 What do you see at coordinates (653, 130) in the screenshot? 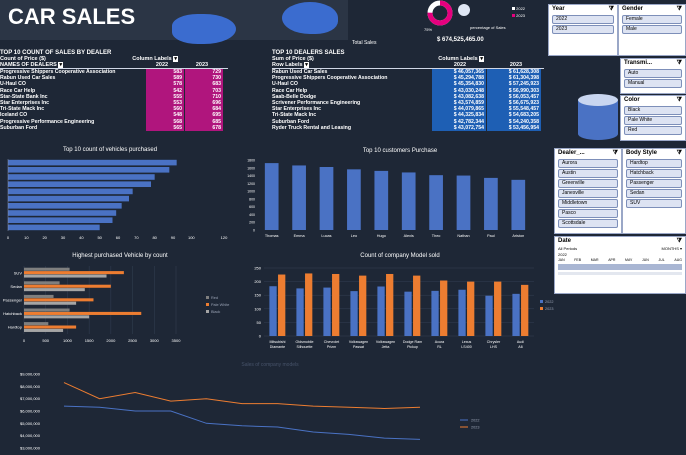
I see `slicer-item: Red` at bounding box center [653, 130].